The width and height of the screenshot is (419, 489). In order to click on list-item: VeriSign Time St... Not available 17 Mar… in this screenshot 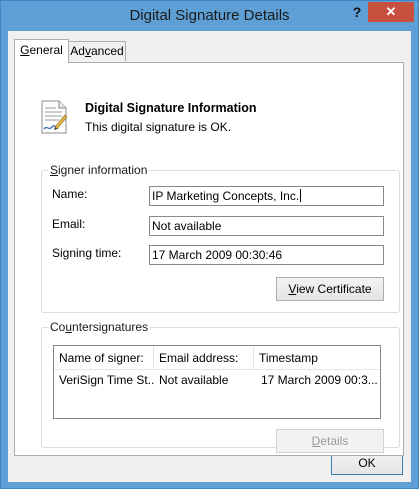, I will do `click(217, 380)`.